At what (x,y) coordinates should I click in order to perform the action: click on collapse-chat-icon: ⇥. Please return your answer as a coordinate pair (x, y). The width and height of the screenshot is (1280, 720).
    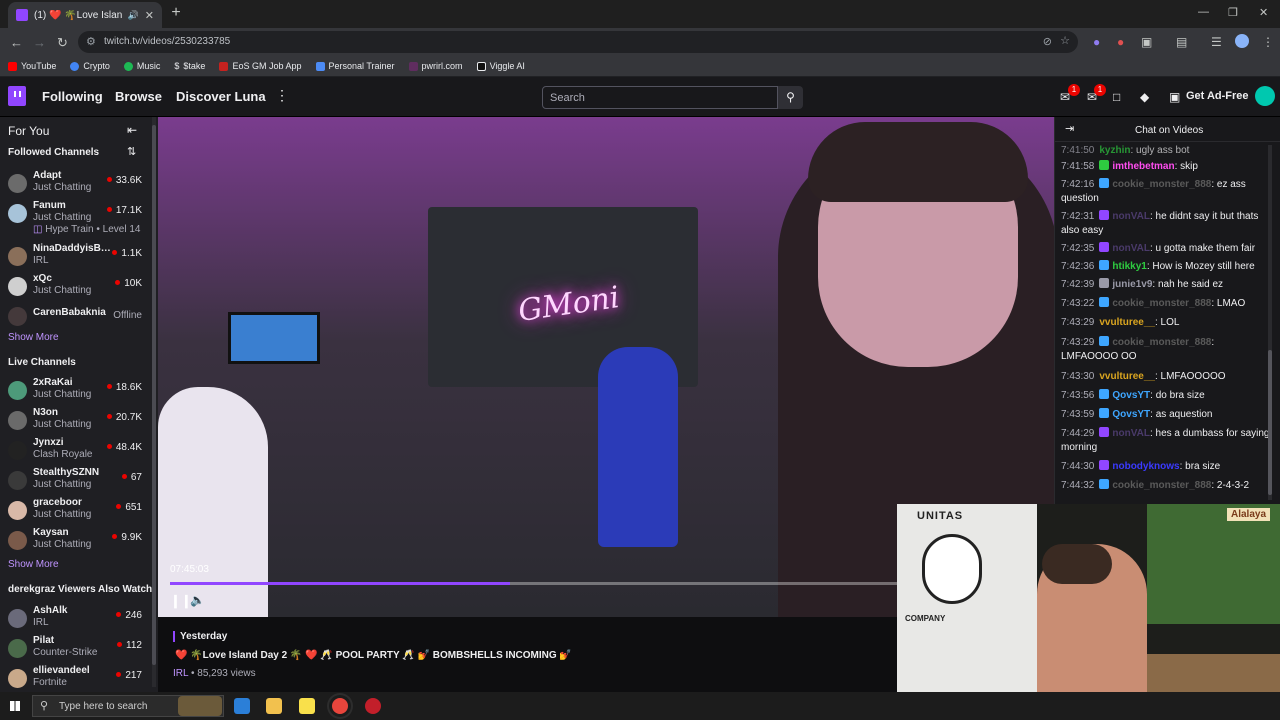
    Looking at the image, I should click on (1069, 128).